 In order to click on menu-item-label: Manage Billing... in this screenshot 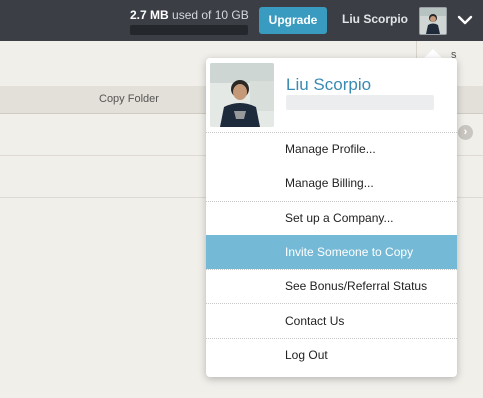, I will do `click(329, 183)`.